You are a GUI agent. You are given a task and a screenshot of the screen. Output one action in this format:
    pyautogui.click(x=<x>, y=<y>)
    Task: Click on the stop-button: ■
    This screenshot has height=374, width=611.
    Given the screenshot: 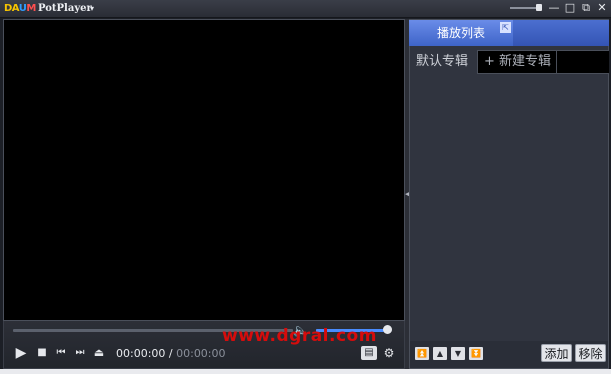 What is the action you would take?
    pyautogui.click(x=42, y=353)
    